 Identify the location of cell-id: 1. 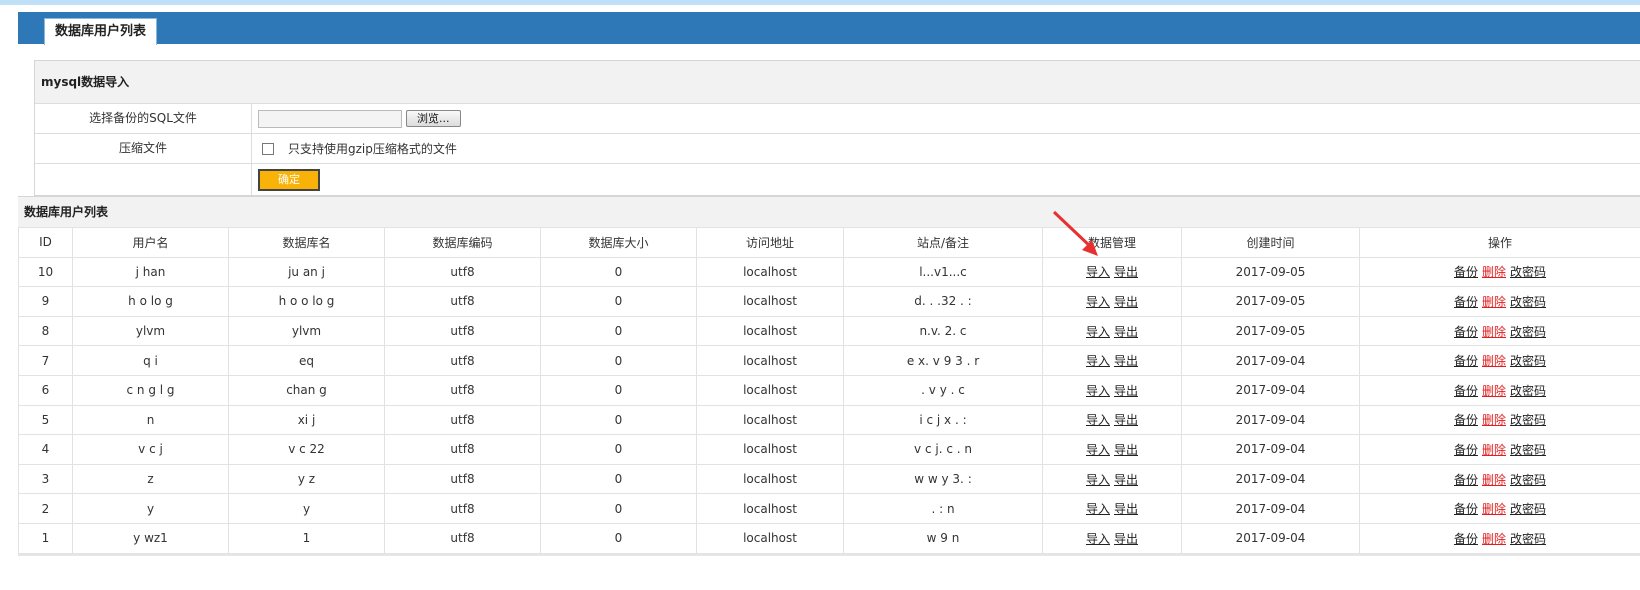
(45, 538).